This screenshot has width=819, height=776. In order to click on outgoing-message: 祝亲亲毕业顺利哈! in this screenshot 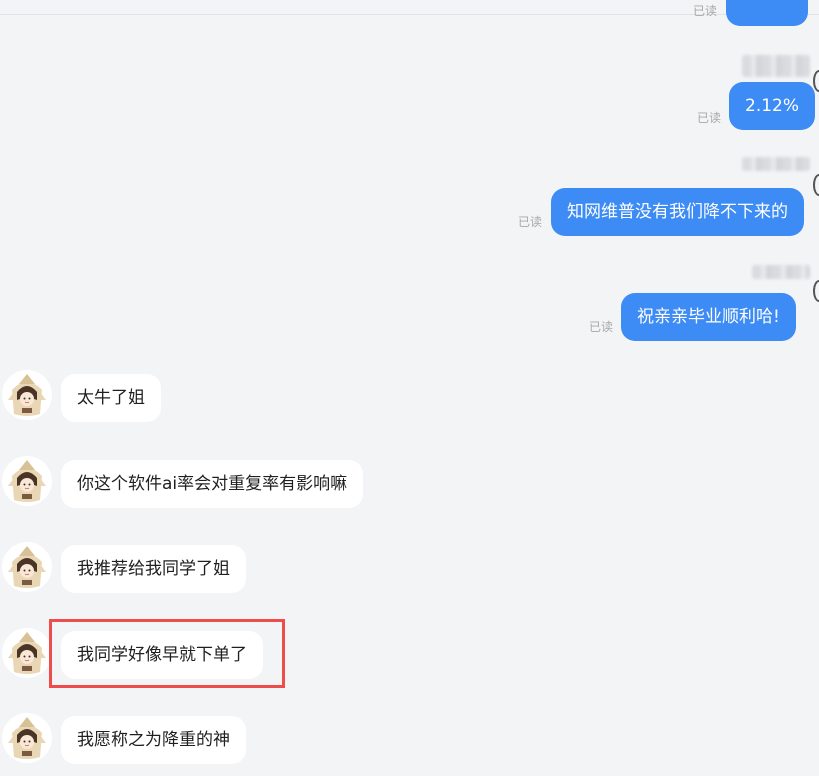, I will do `click(708, 317)`.